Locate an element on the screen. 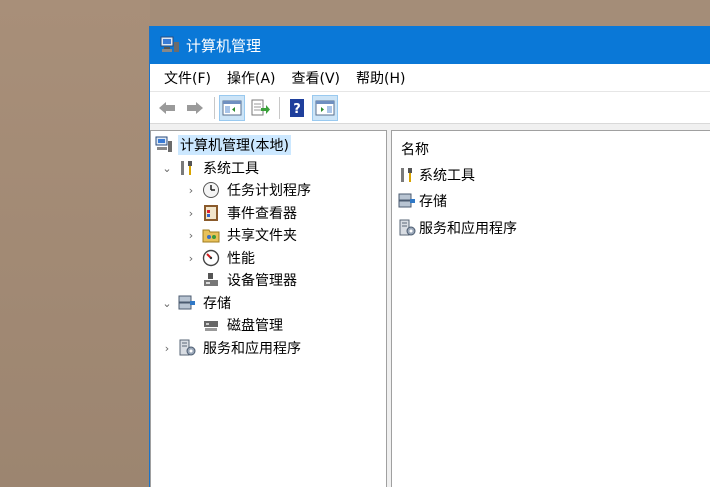 This screenshot has width=710, height=487. tree-item-performance: › 性能 is located at coordinates (220, 258).